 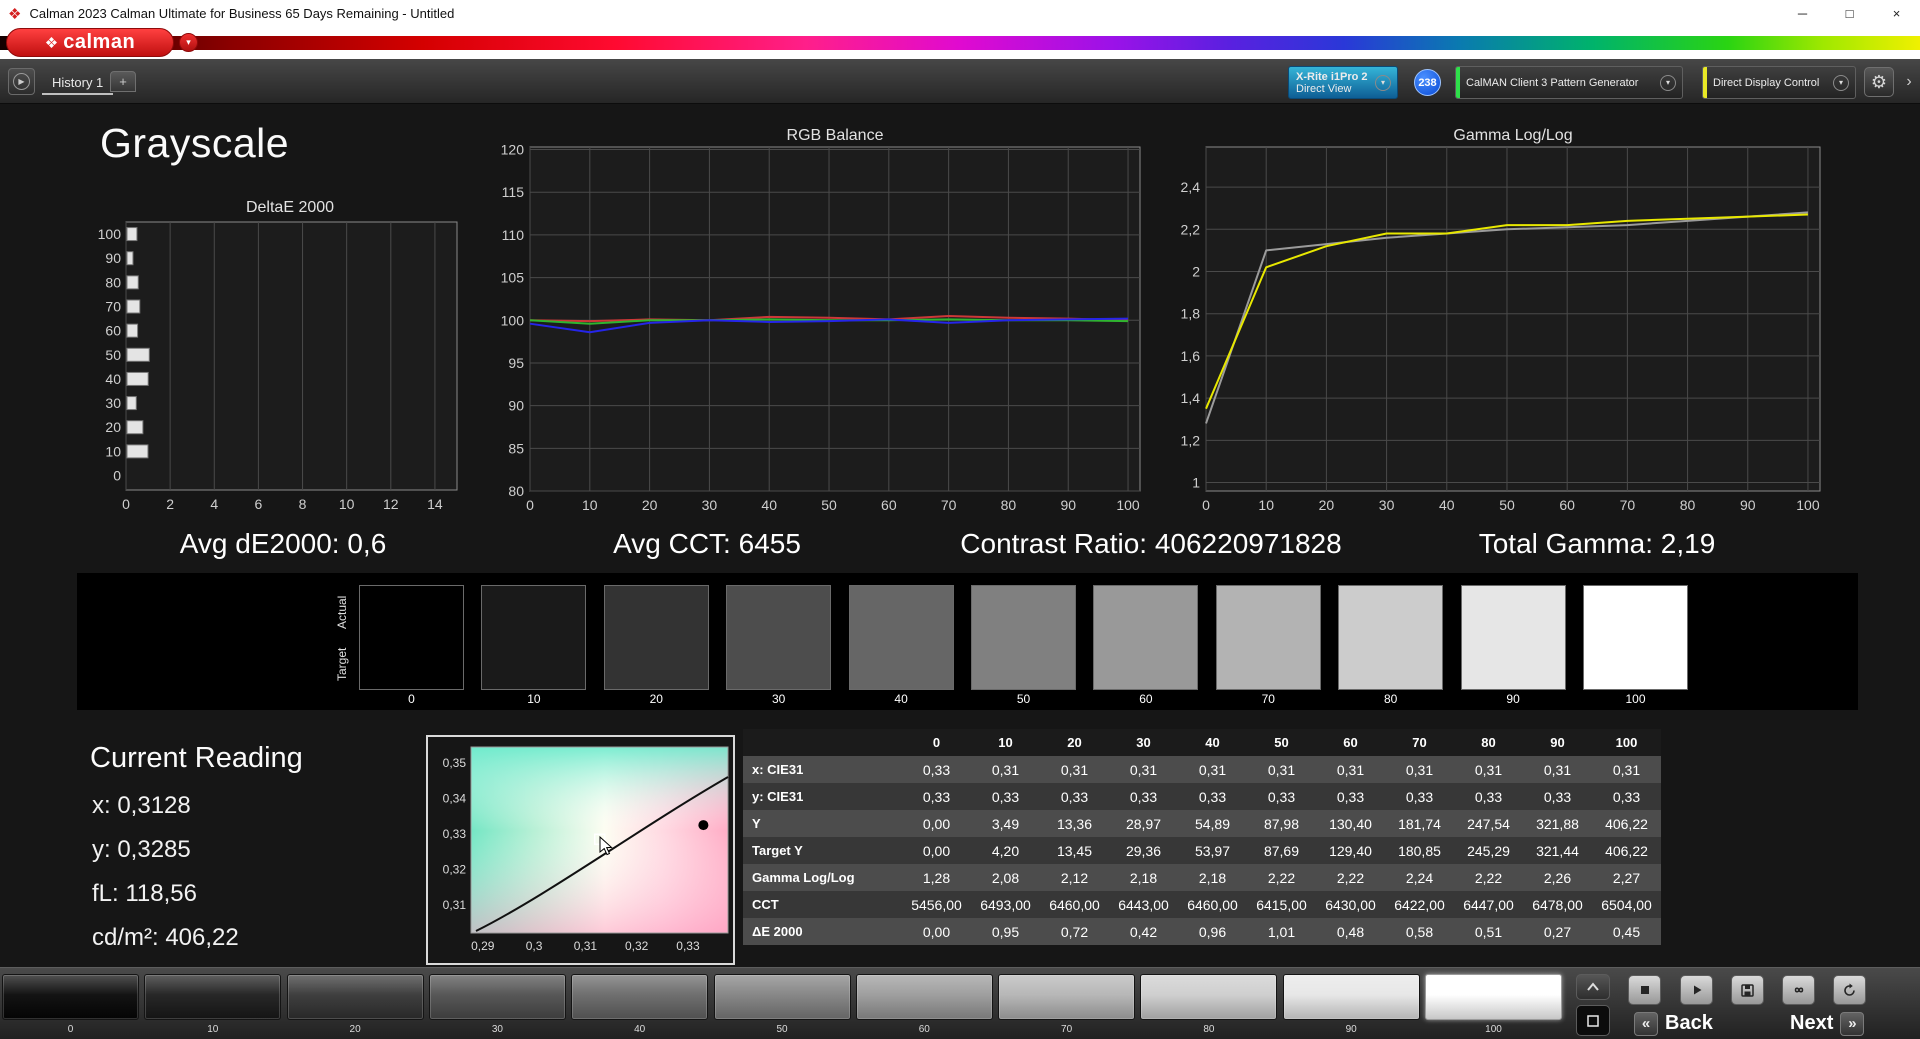 What do you see at coordinates (1593, 1020) in the screenshot?
I see `pattern-window-button` at bounding box center [1593, 1020].